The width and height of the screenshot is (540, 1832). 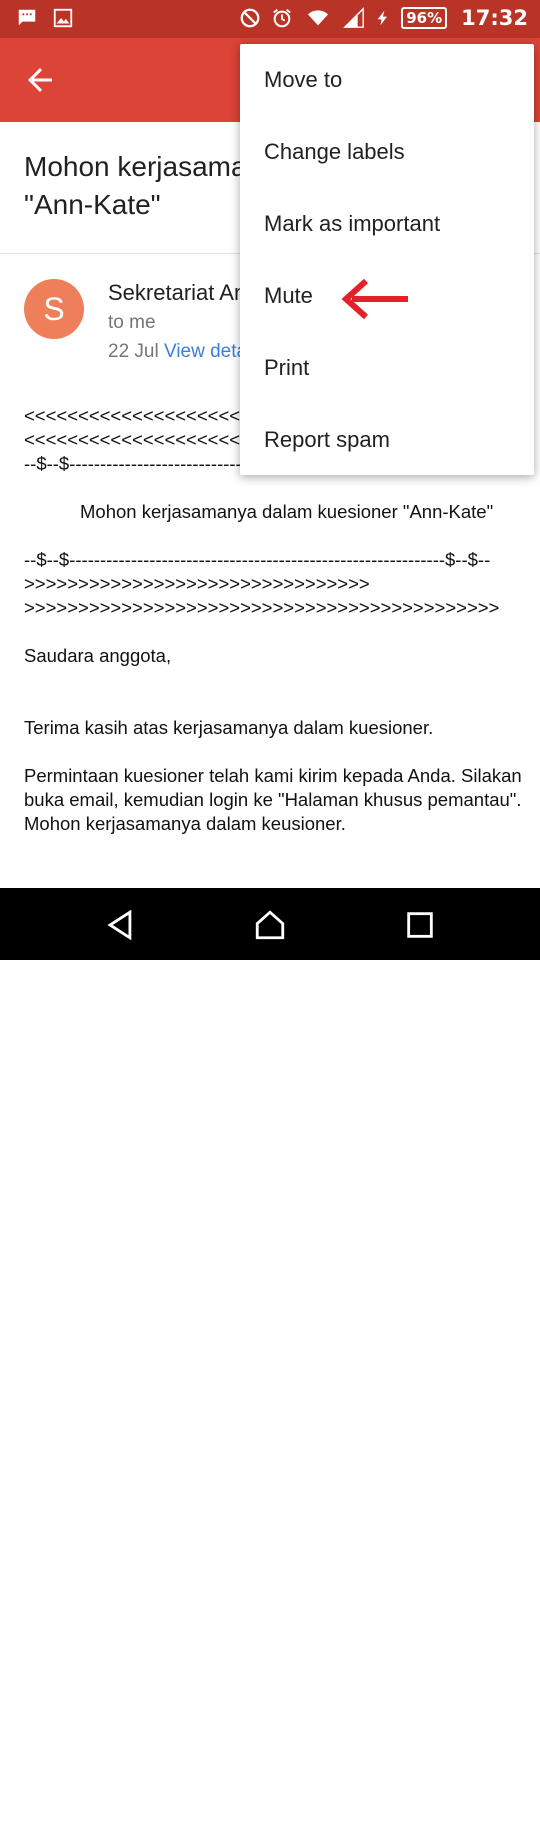 What do you see at coordinates (132, 322) in the screenshot?
I see `recipient-label: to me` at bounding box center [132, 322].